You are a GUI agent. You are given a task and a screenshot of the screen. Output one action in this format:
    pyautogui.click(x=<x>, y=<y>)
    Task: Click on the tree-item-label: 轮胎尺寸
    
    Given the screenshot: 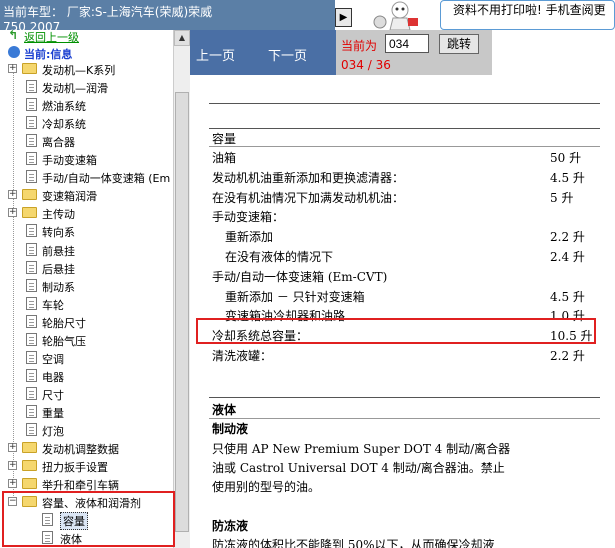 What is the action you would take?
    pyautogui.click(x=64, y=323)
    